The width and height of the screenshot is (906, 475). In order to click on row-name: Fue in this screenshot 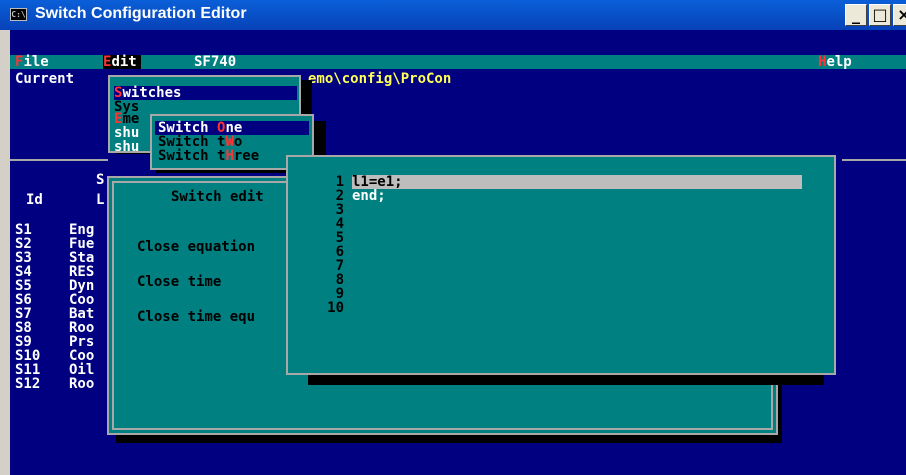, I will do `click(81, 244)`.